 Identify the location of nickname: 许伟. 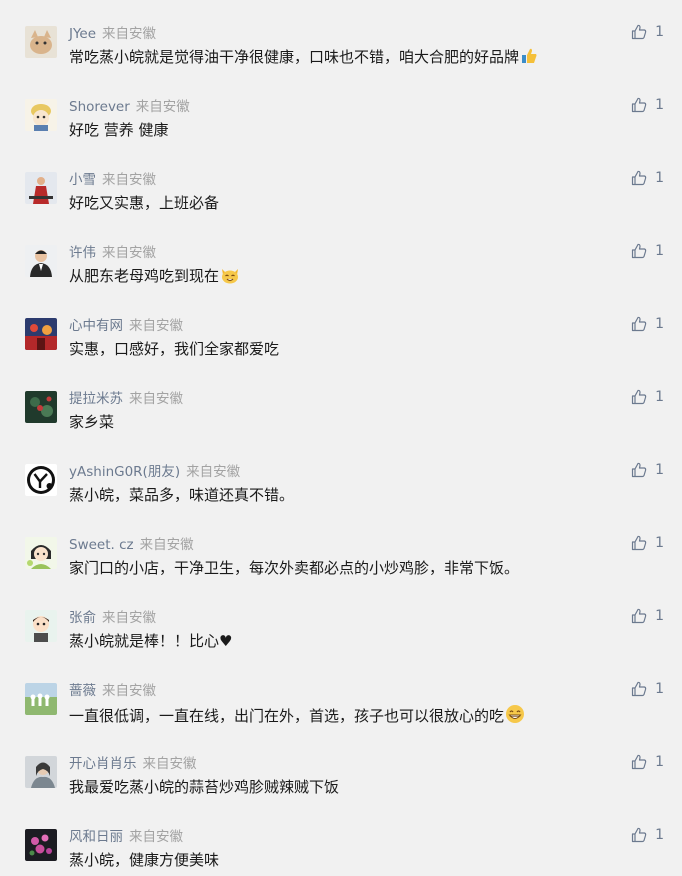
(82, 253).